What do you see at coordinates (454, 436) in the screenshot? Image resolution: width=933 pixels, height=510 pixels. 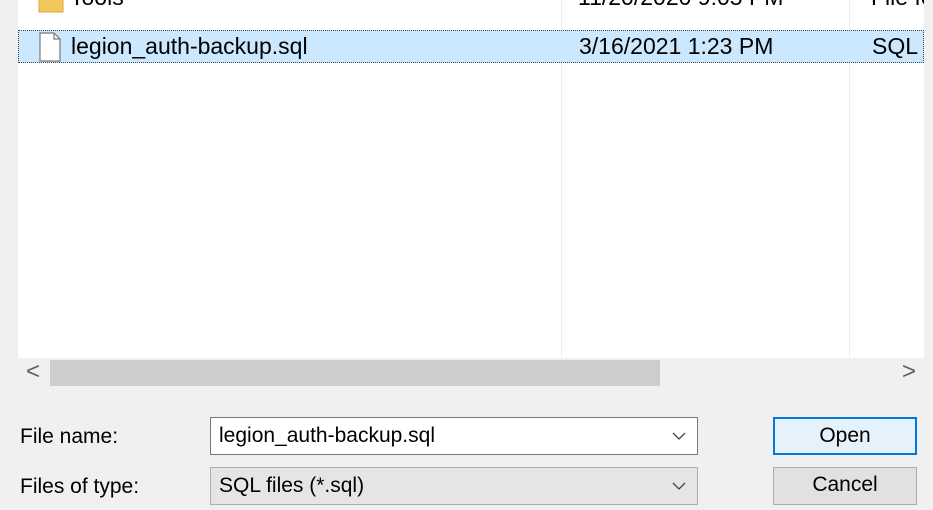 I see `file-name-combobox: legion_auth-backup.sql` at bounding box center [454, 436].